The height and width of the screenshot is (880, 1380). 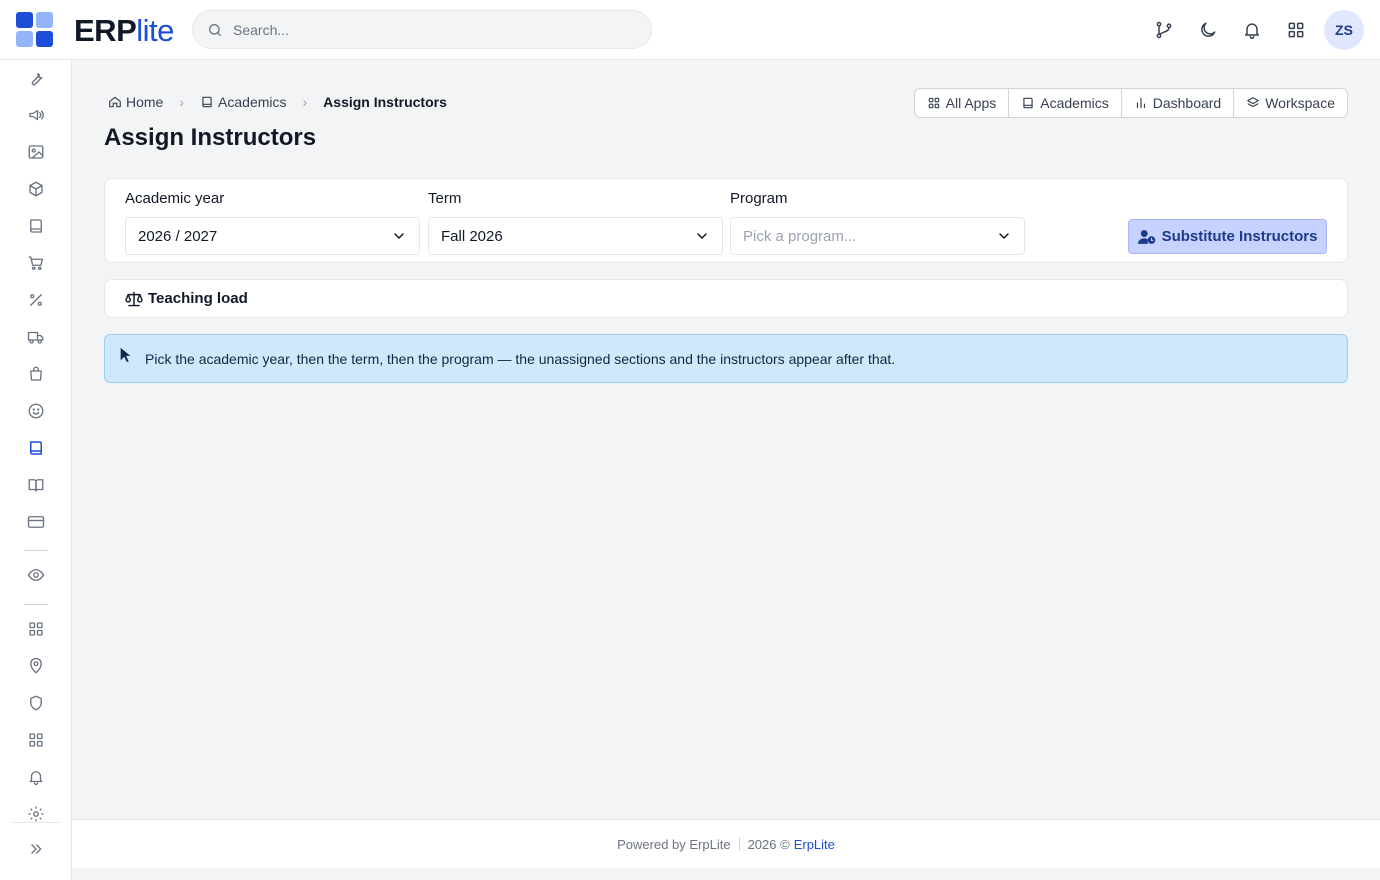 I want to click on powered-by-text: Powered by ErpLite, so click(x=674, y=844).